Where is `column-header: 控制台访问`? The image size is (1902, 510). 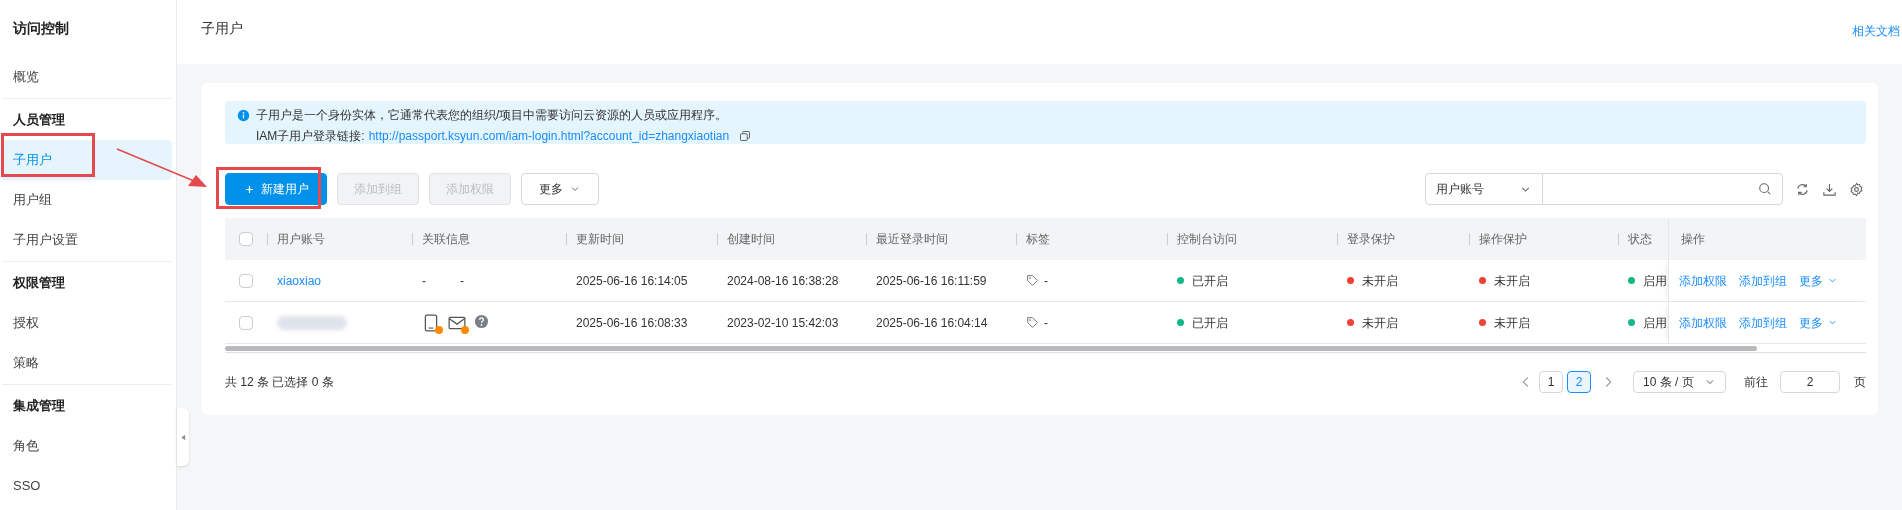 column-header: 控制台访问 is located at coordinates (1207, 239).